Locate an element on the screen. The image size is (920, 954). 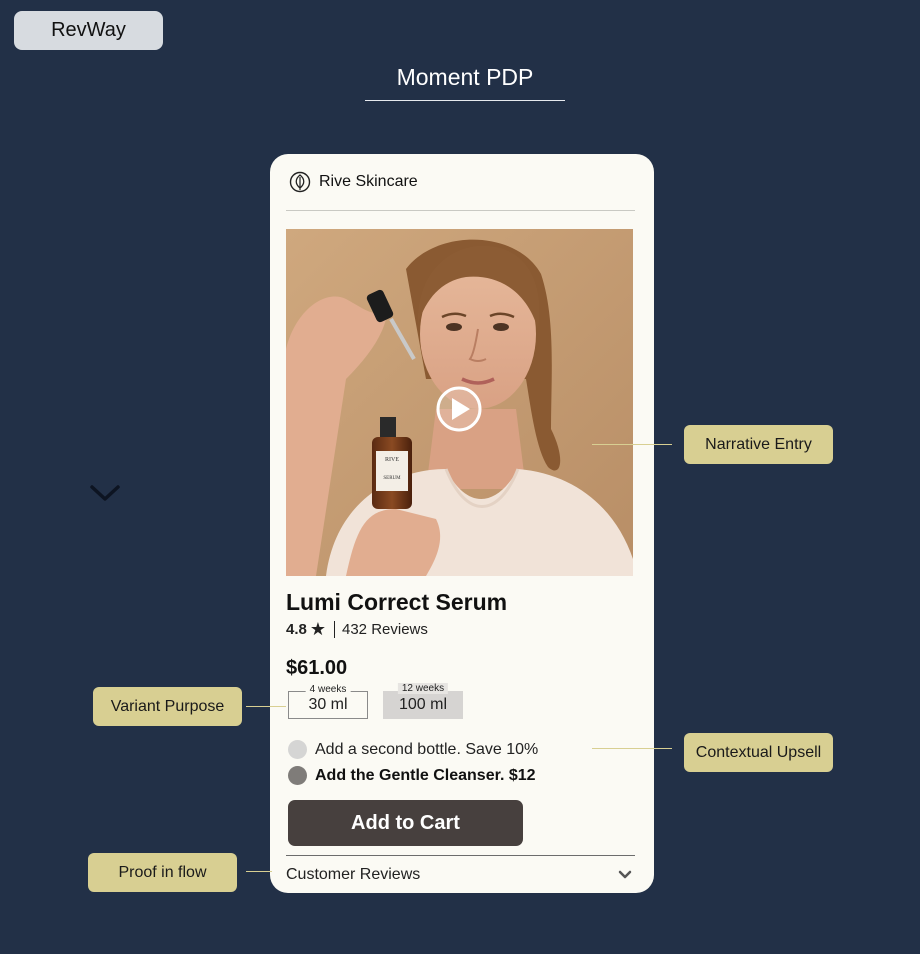
variant-option-30ml: 4 weeks 30 ml is located at coordinates (328, 701).